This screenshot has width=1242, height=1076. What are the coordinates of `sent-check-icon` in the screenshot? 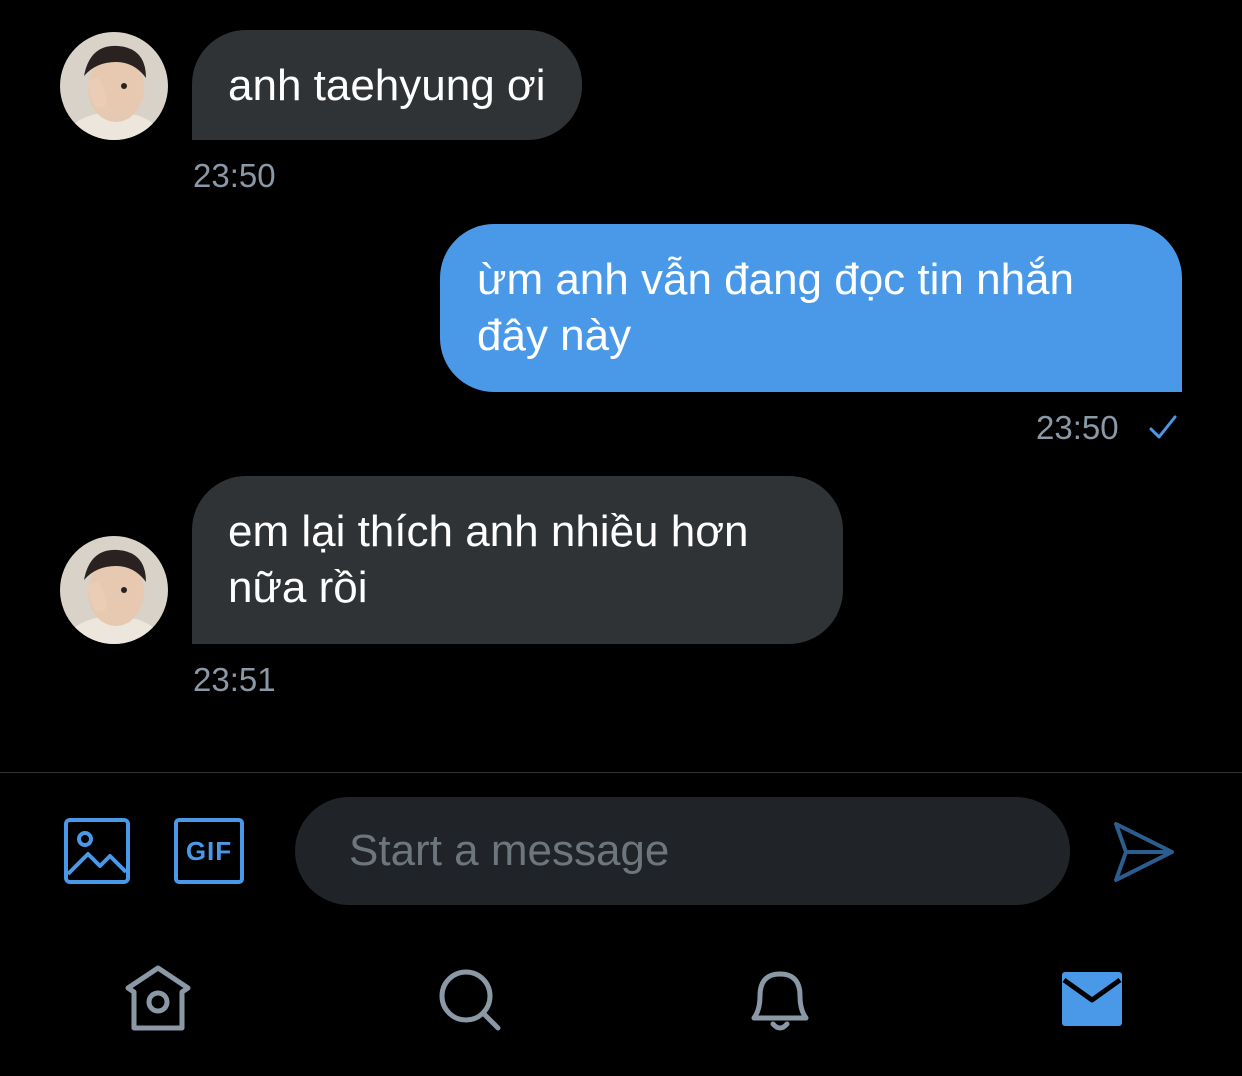 It's located at (1163, 427).